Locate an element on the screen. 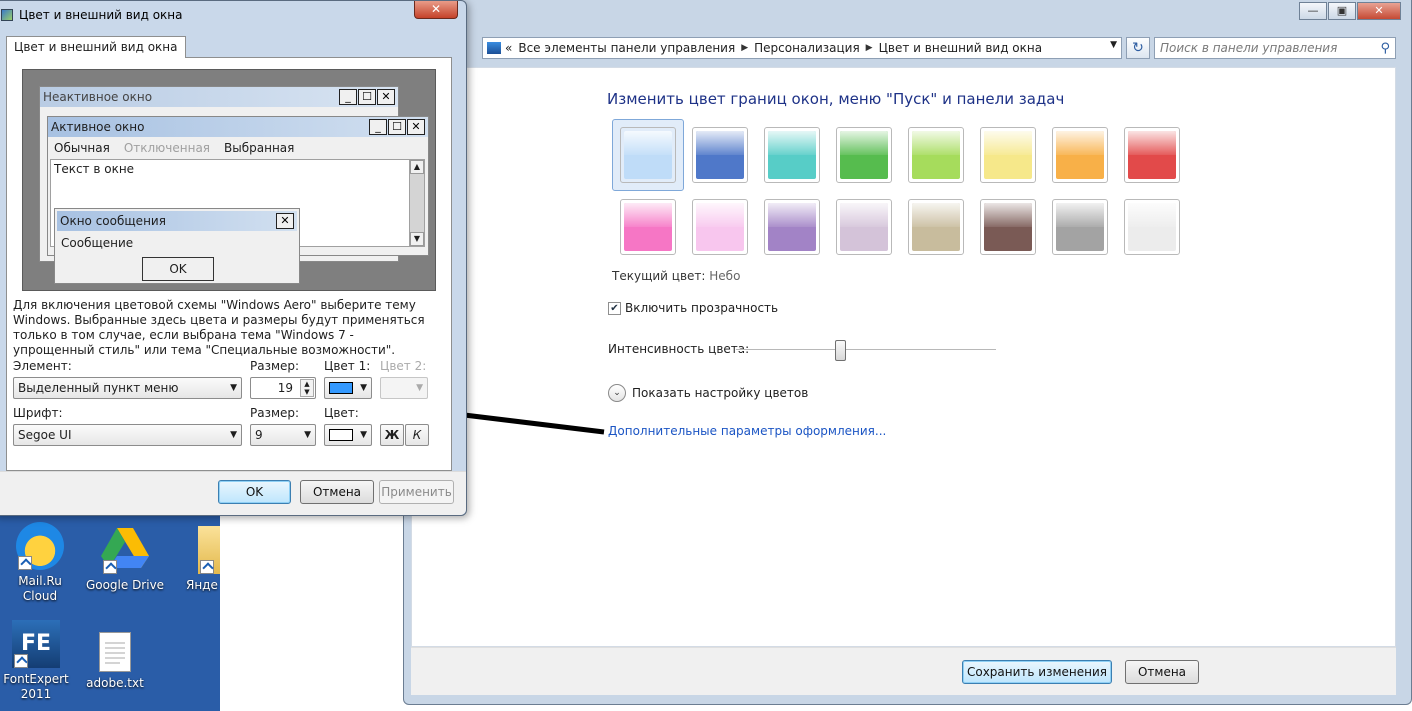  font-color-label: Цвет: is located at coordinates (341, 413).